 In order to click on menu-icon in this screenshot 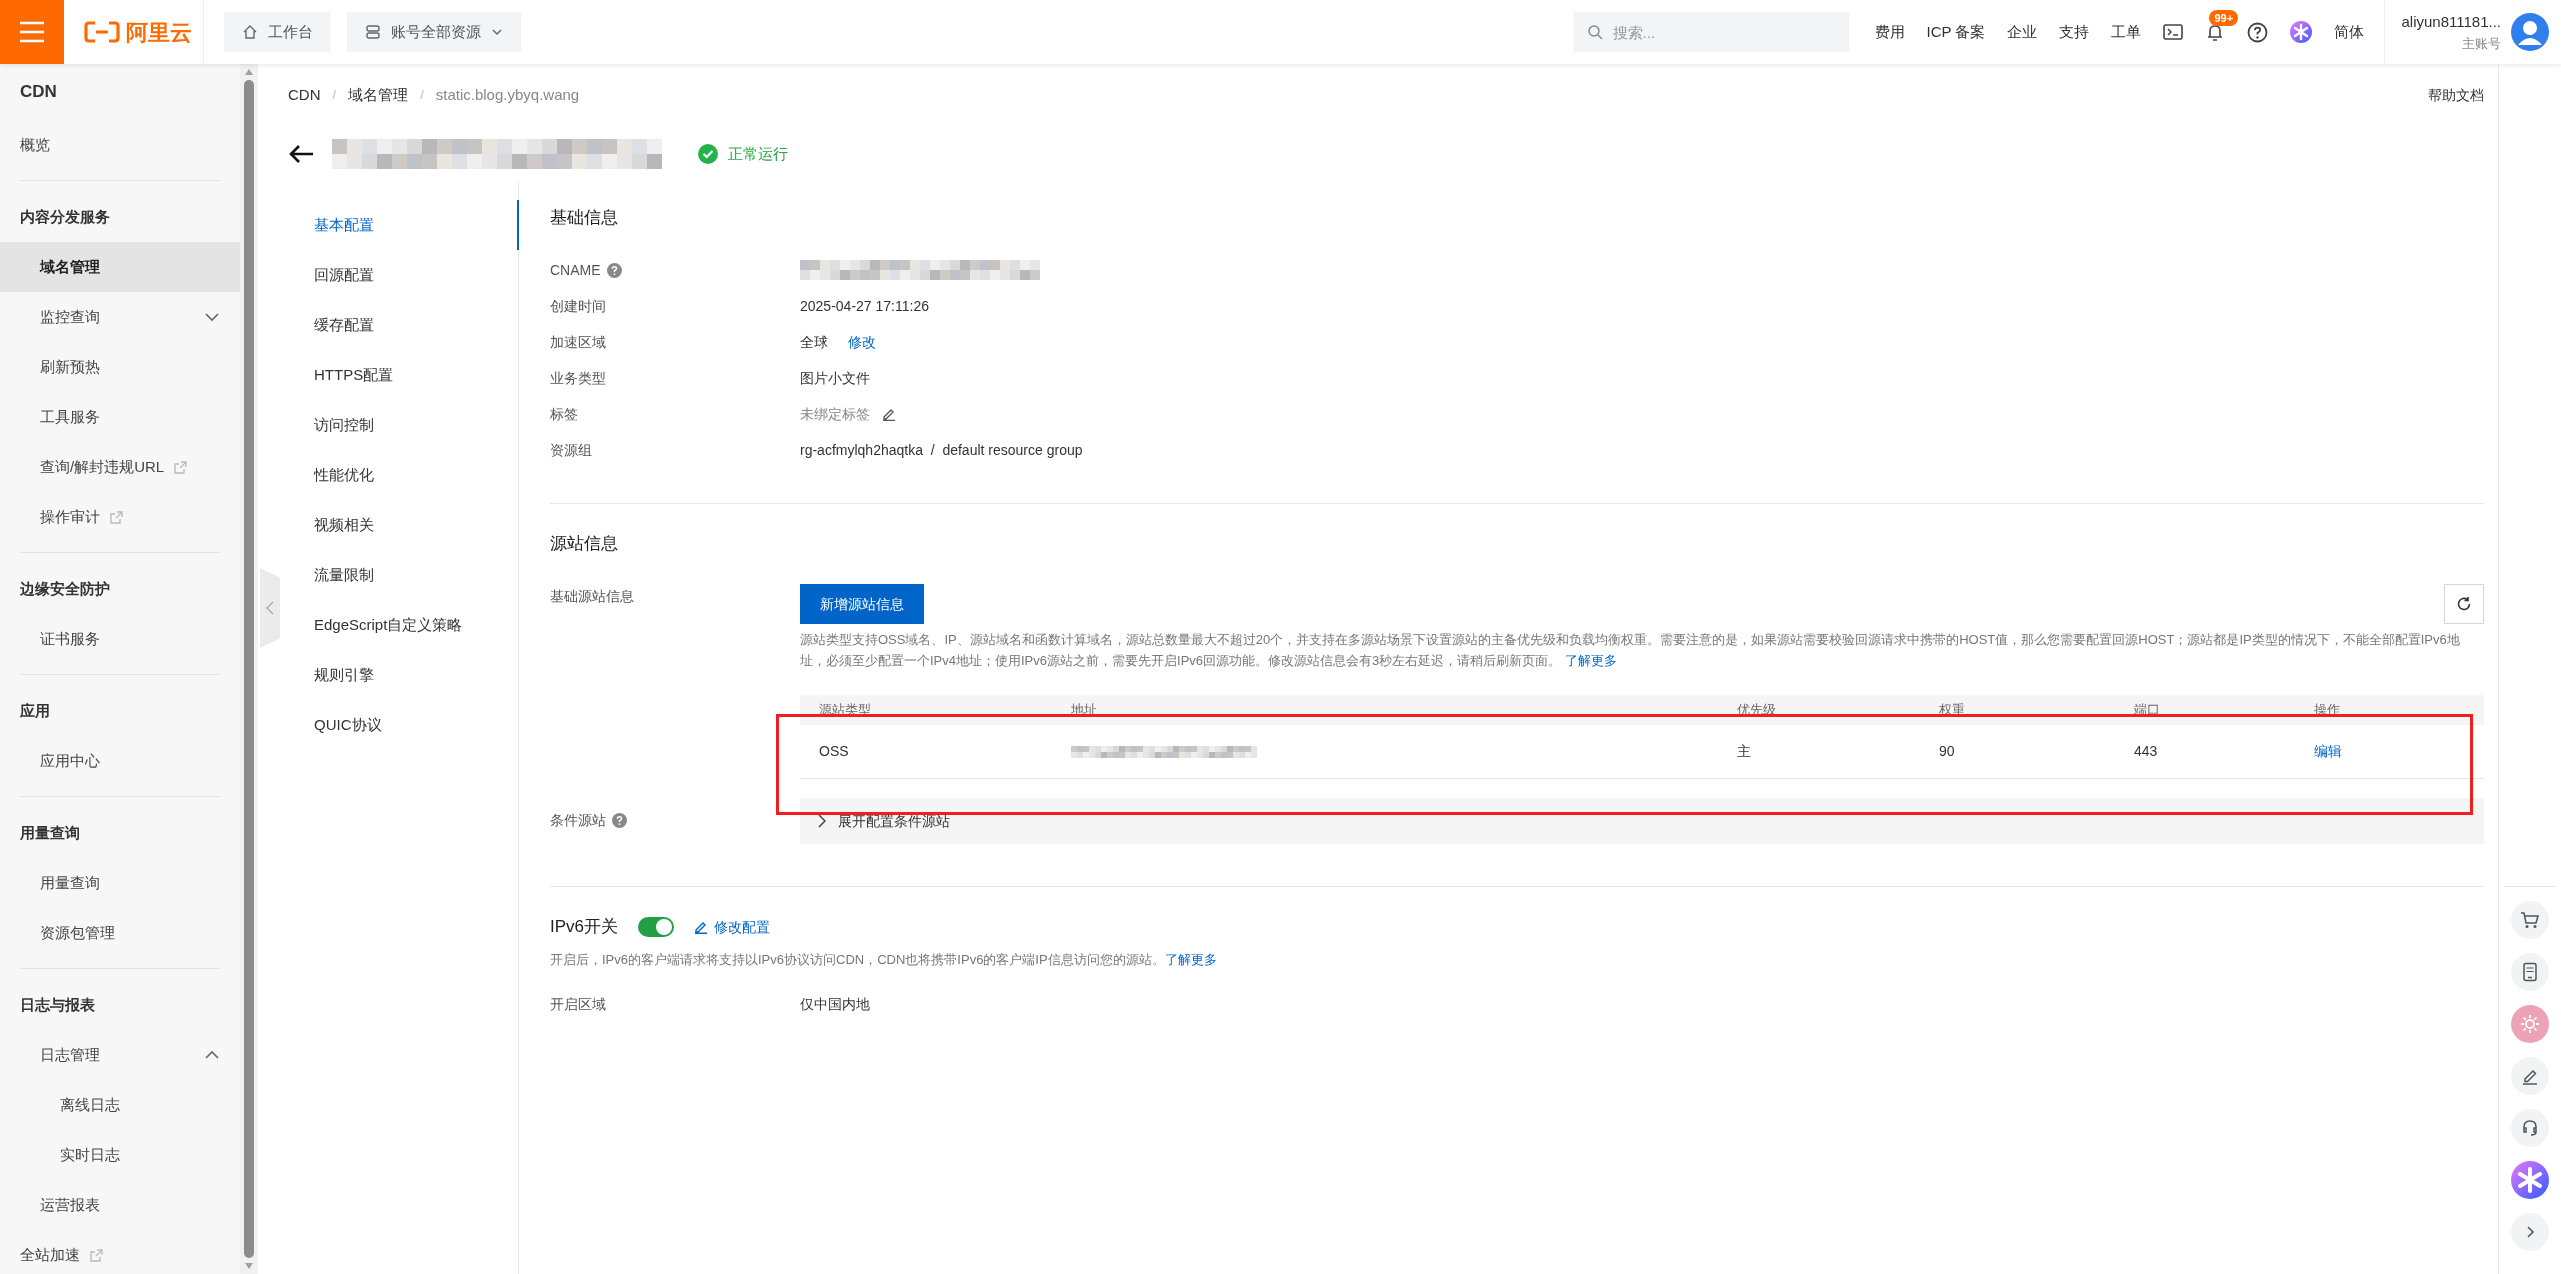, I will do `click(32, 32)`.